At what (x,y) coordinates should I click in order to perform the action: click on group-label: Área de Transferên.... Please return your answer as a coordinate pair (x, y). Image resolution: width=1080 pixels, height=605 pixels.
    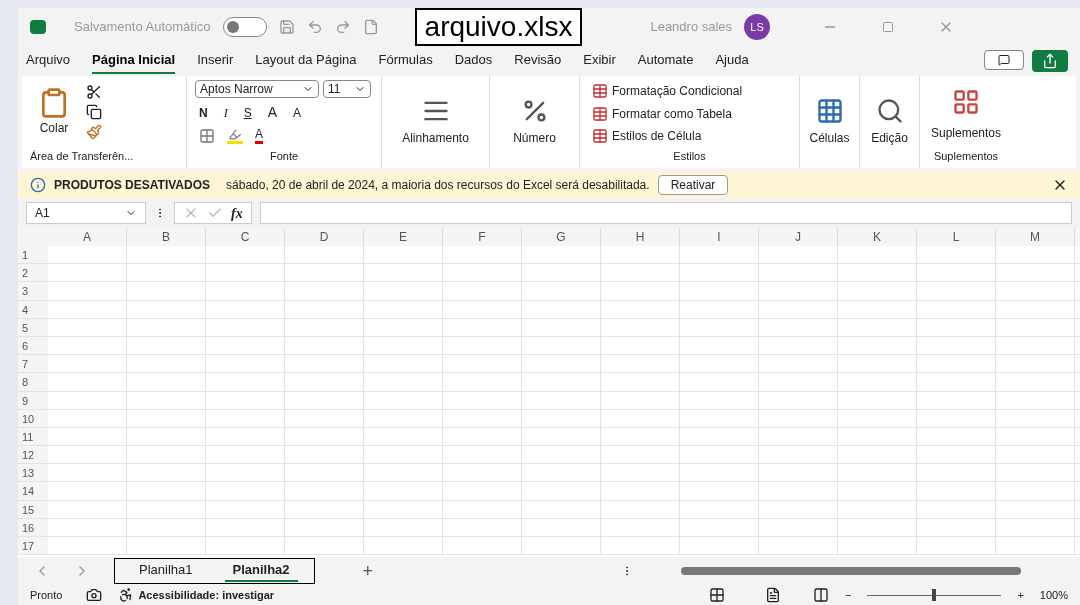
    Looking at the image, I should click on (82, 156).